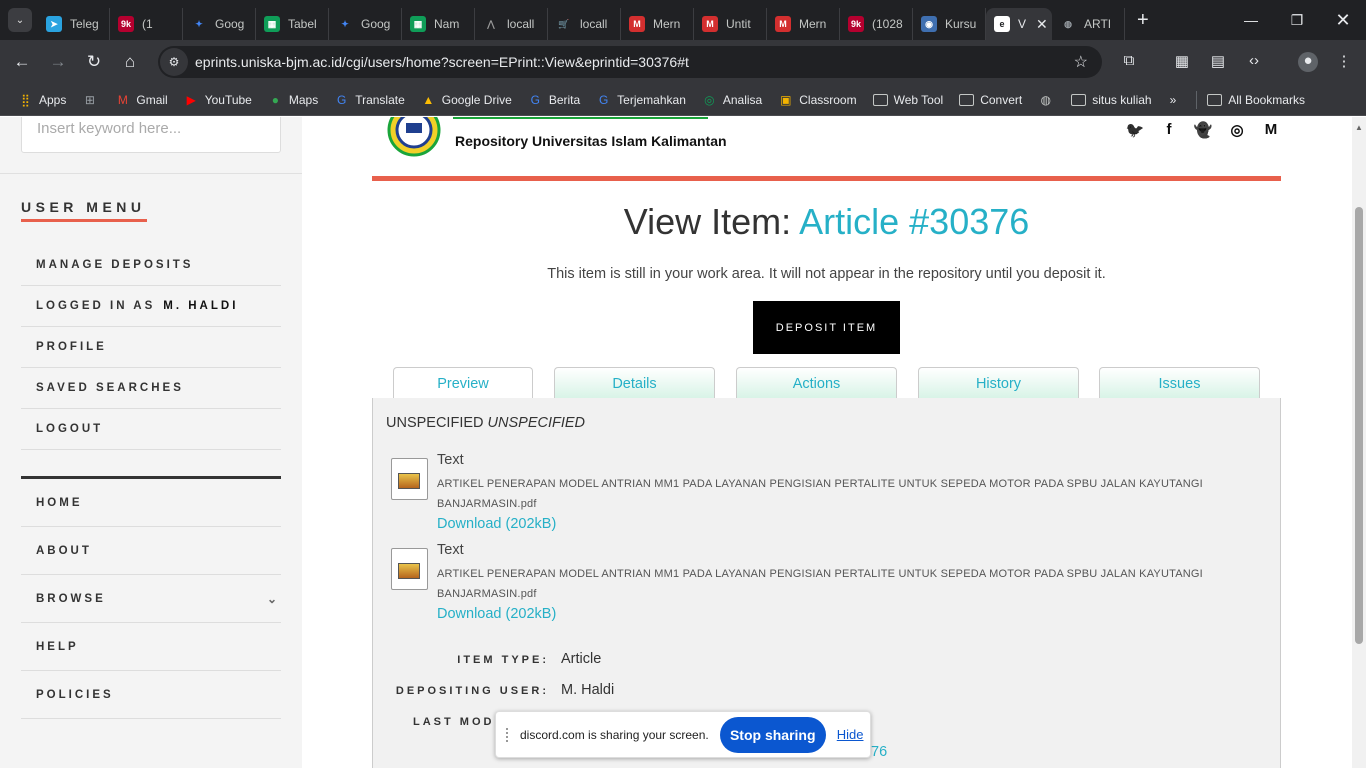  What do you see at coordinates (151, 388) in the screenshot?
I see `user-menu-item: SAVED SEARCHES` at bounding box center [151, 388].